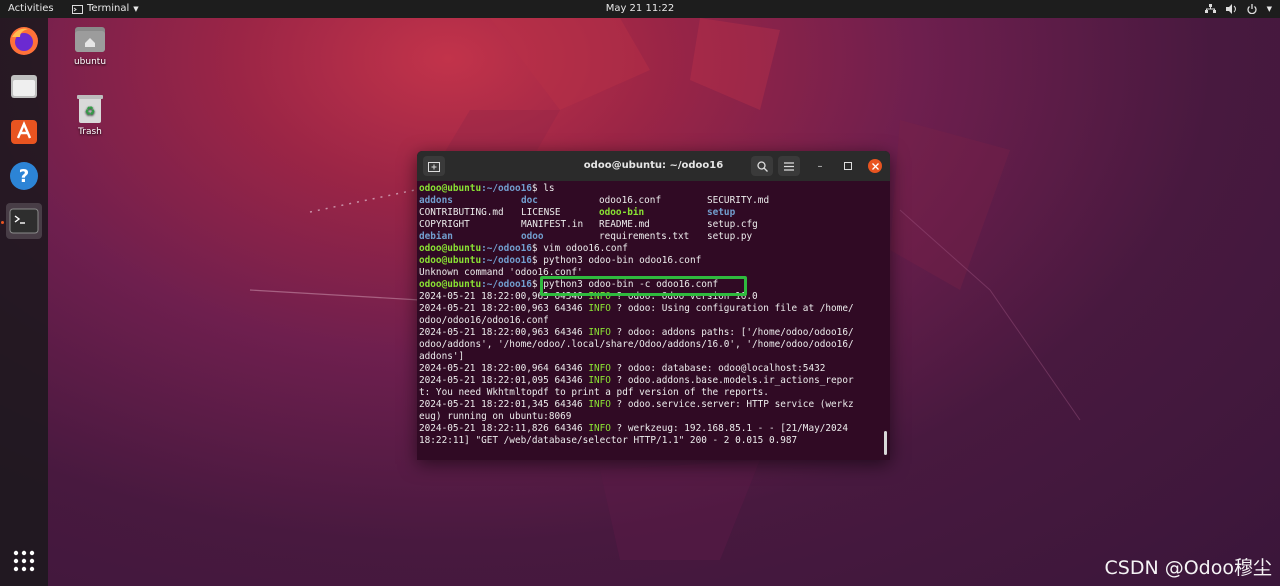  What do you see at coordinates (652, 249) in the screenshot?
I see `prompt-line: odoo@ubuntu:~/odoo16$ vim odoo16.conf` at bounding box center [652, 249].